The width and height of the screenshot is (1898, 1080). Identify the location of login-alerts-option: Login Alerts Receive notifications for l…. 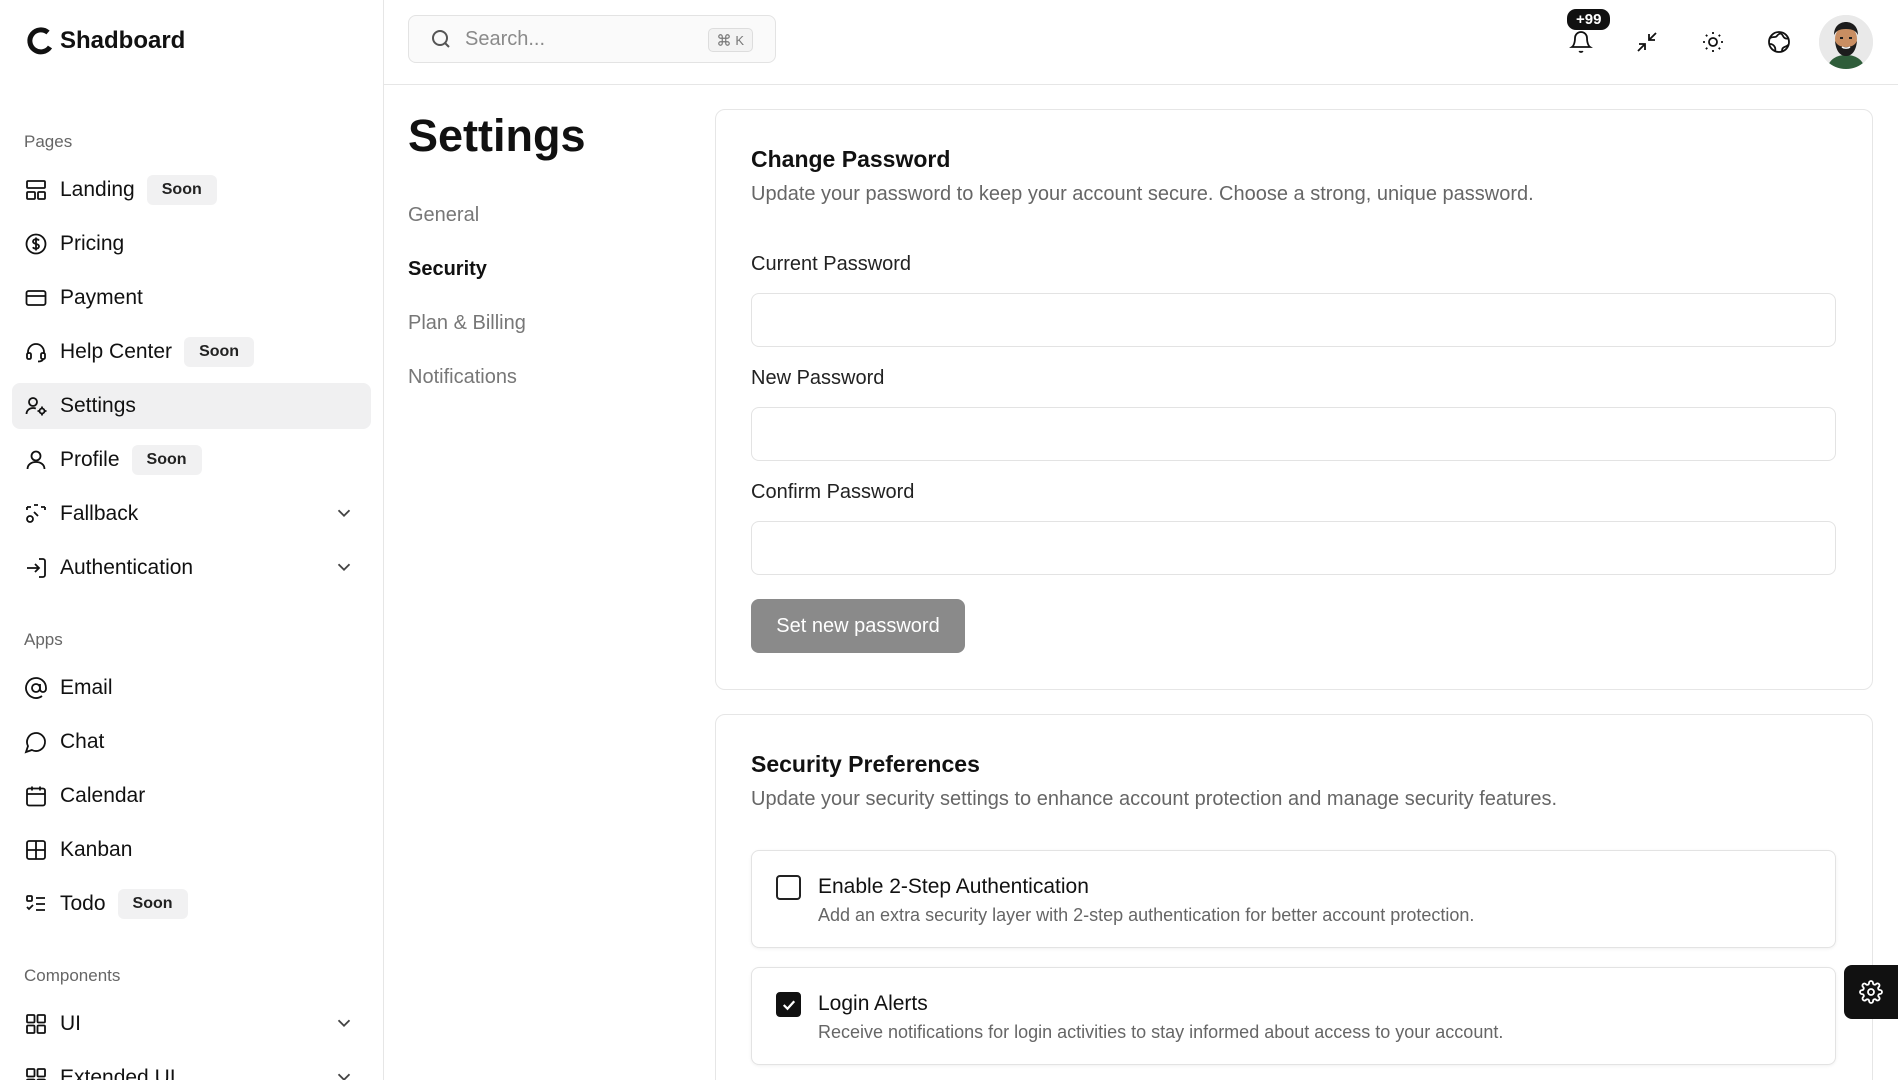
(1293, 1016).